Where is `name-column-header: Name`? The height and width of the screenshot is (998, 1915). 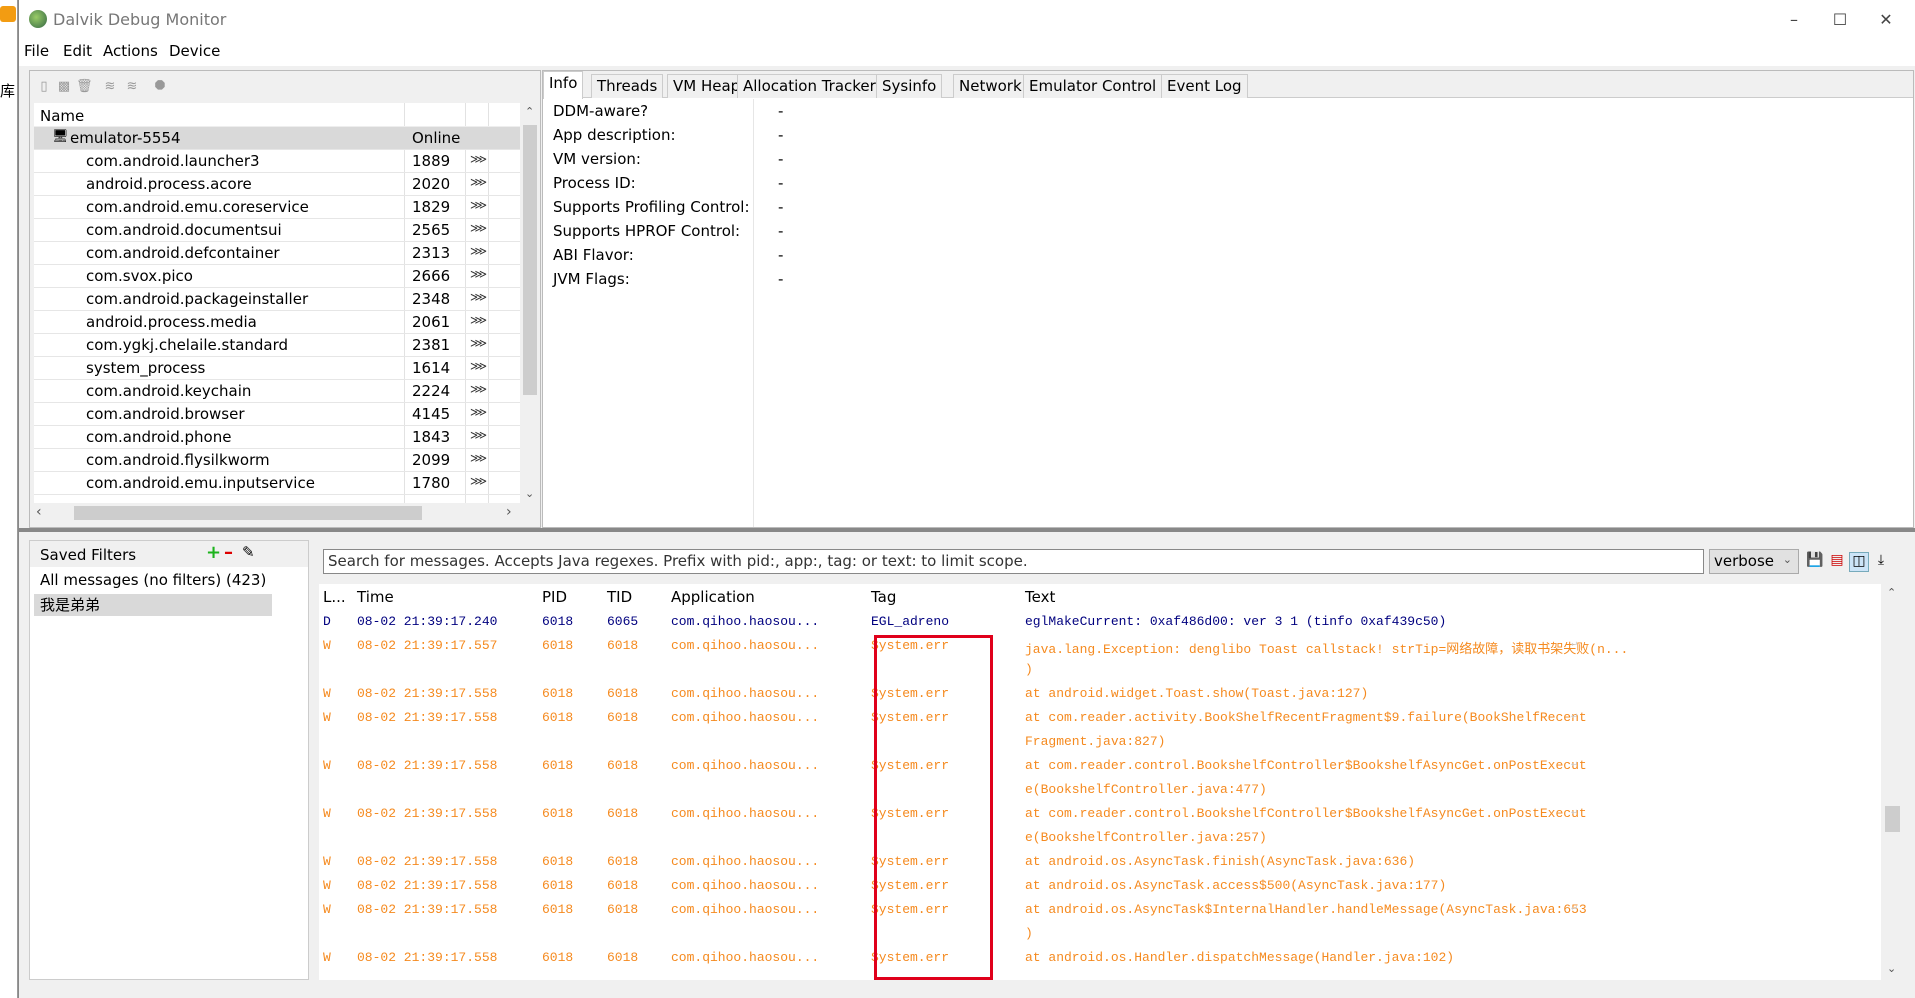 name-column-header: Name is located at coordinates (62, 116).